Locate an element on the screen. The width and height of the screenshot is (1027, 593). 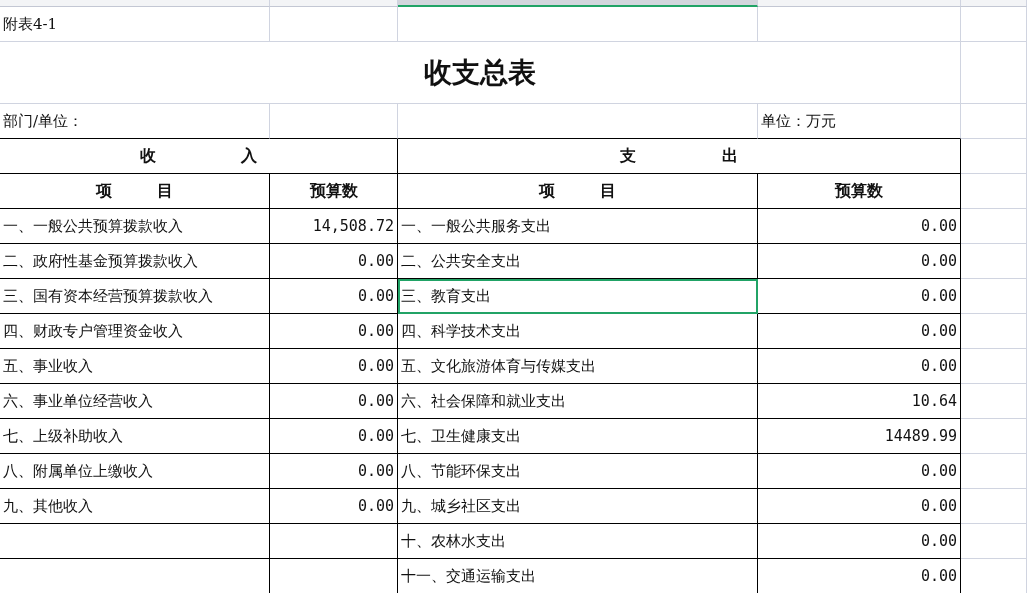
table-cell: 九、其他收入 is located at coordinates (135, 506).